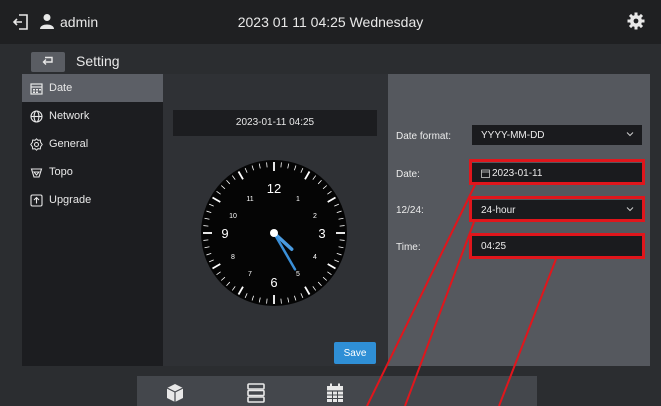 This screenshot has width=661, height=406. I want to click on header-datetime: 2023 01 11 04:25 Wednesday, so click(330, 22).